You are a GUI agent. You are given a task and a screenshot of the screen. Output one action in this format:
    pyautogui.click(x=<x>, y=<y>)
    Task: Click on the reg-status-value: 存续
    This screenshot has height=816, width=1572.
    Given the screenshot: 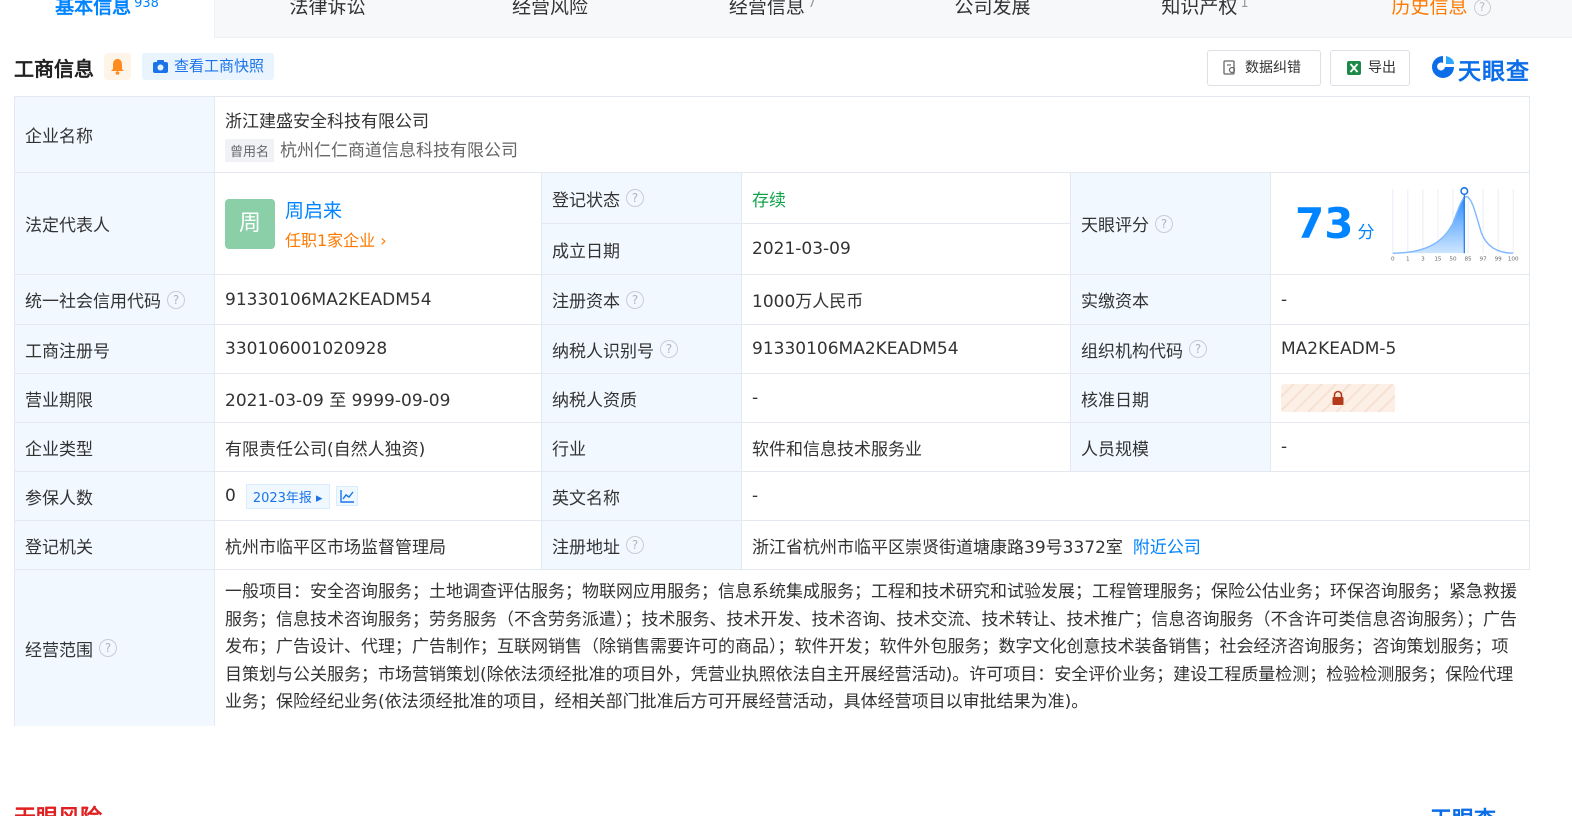 What is the action you would take?
    pyautogui.click(x=906, y=198)
    